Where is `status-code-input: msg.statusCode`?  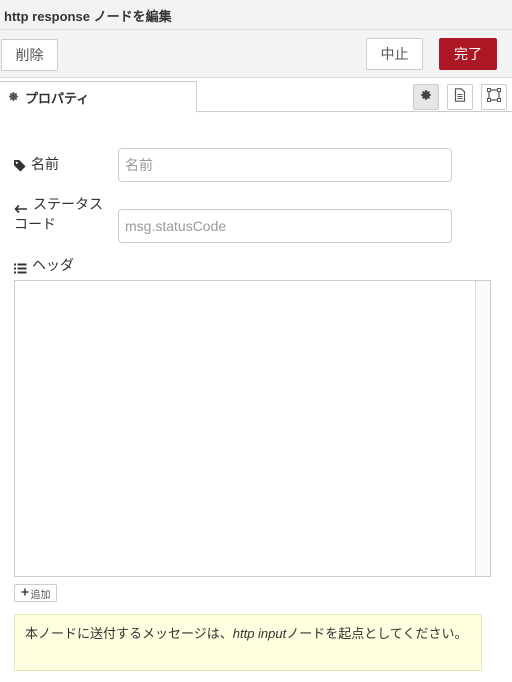
status-code-input: msg.statusCode is located at coordinates (285, 226).